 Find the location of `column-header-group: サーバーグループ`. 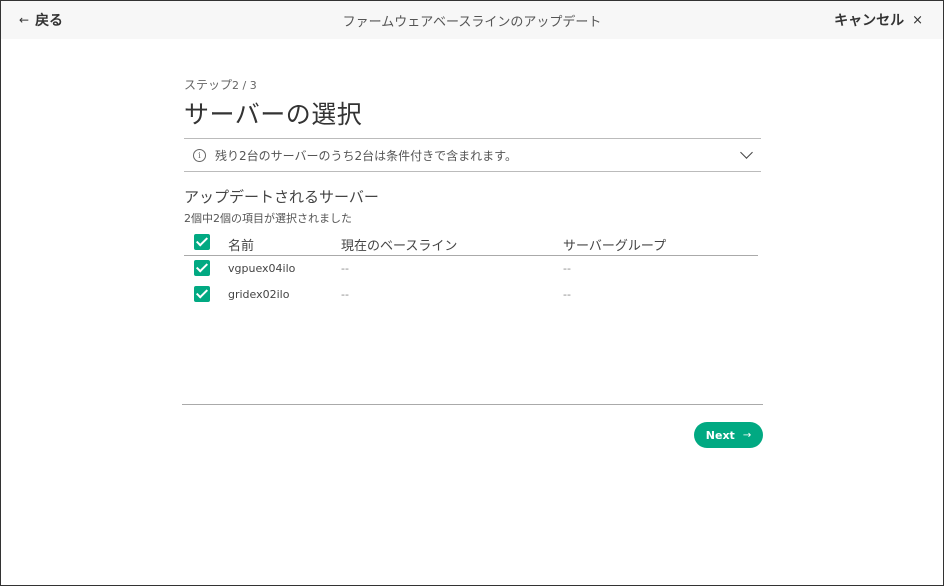

column-header-group: サーバーグループ is located at coordinates (614, 244).